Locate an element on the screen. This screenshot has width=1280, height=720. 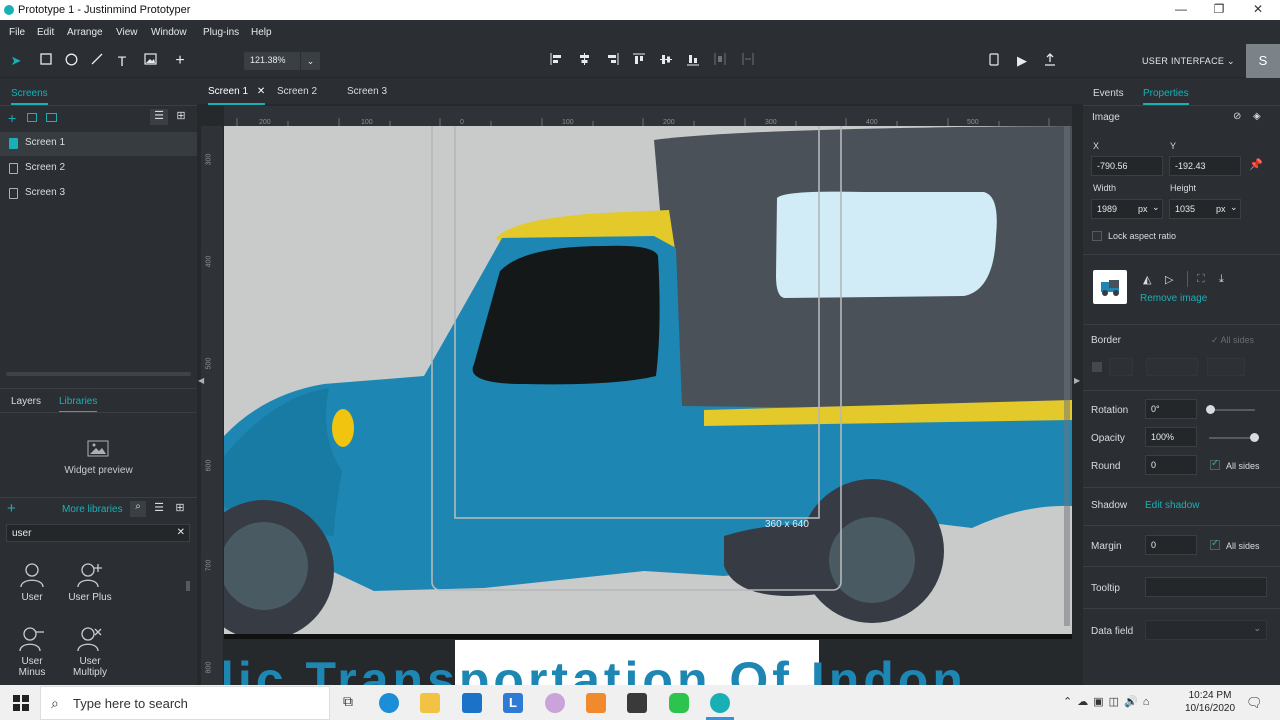
x-field: -790.56 is located at coordinates (1127, 166).